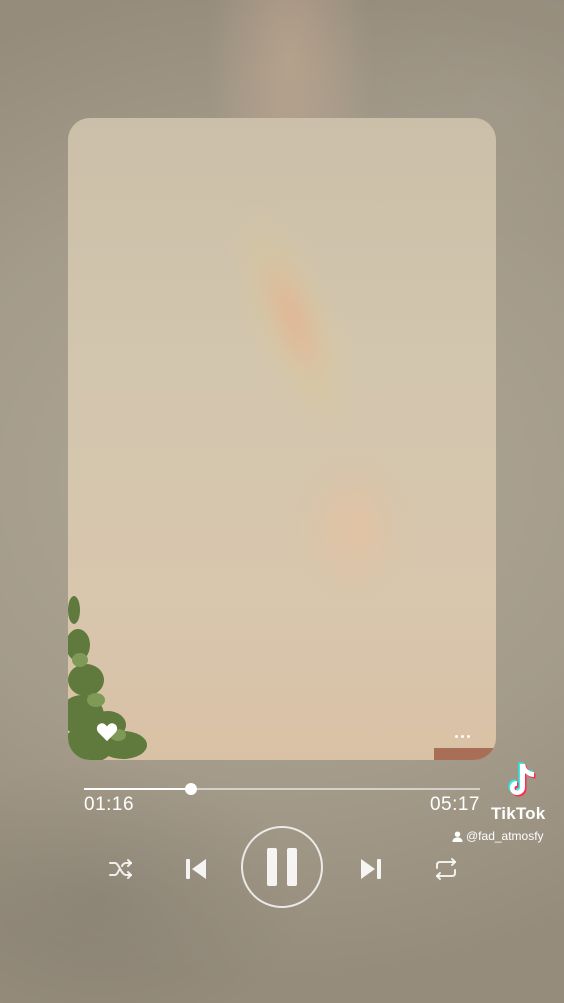 This screenshot has height=1003, width=564. What do you see at coordinates (465, 754) in the screenshot?
I see `rooftop` at bounding box center [465, 754].